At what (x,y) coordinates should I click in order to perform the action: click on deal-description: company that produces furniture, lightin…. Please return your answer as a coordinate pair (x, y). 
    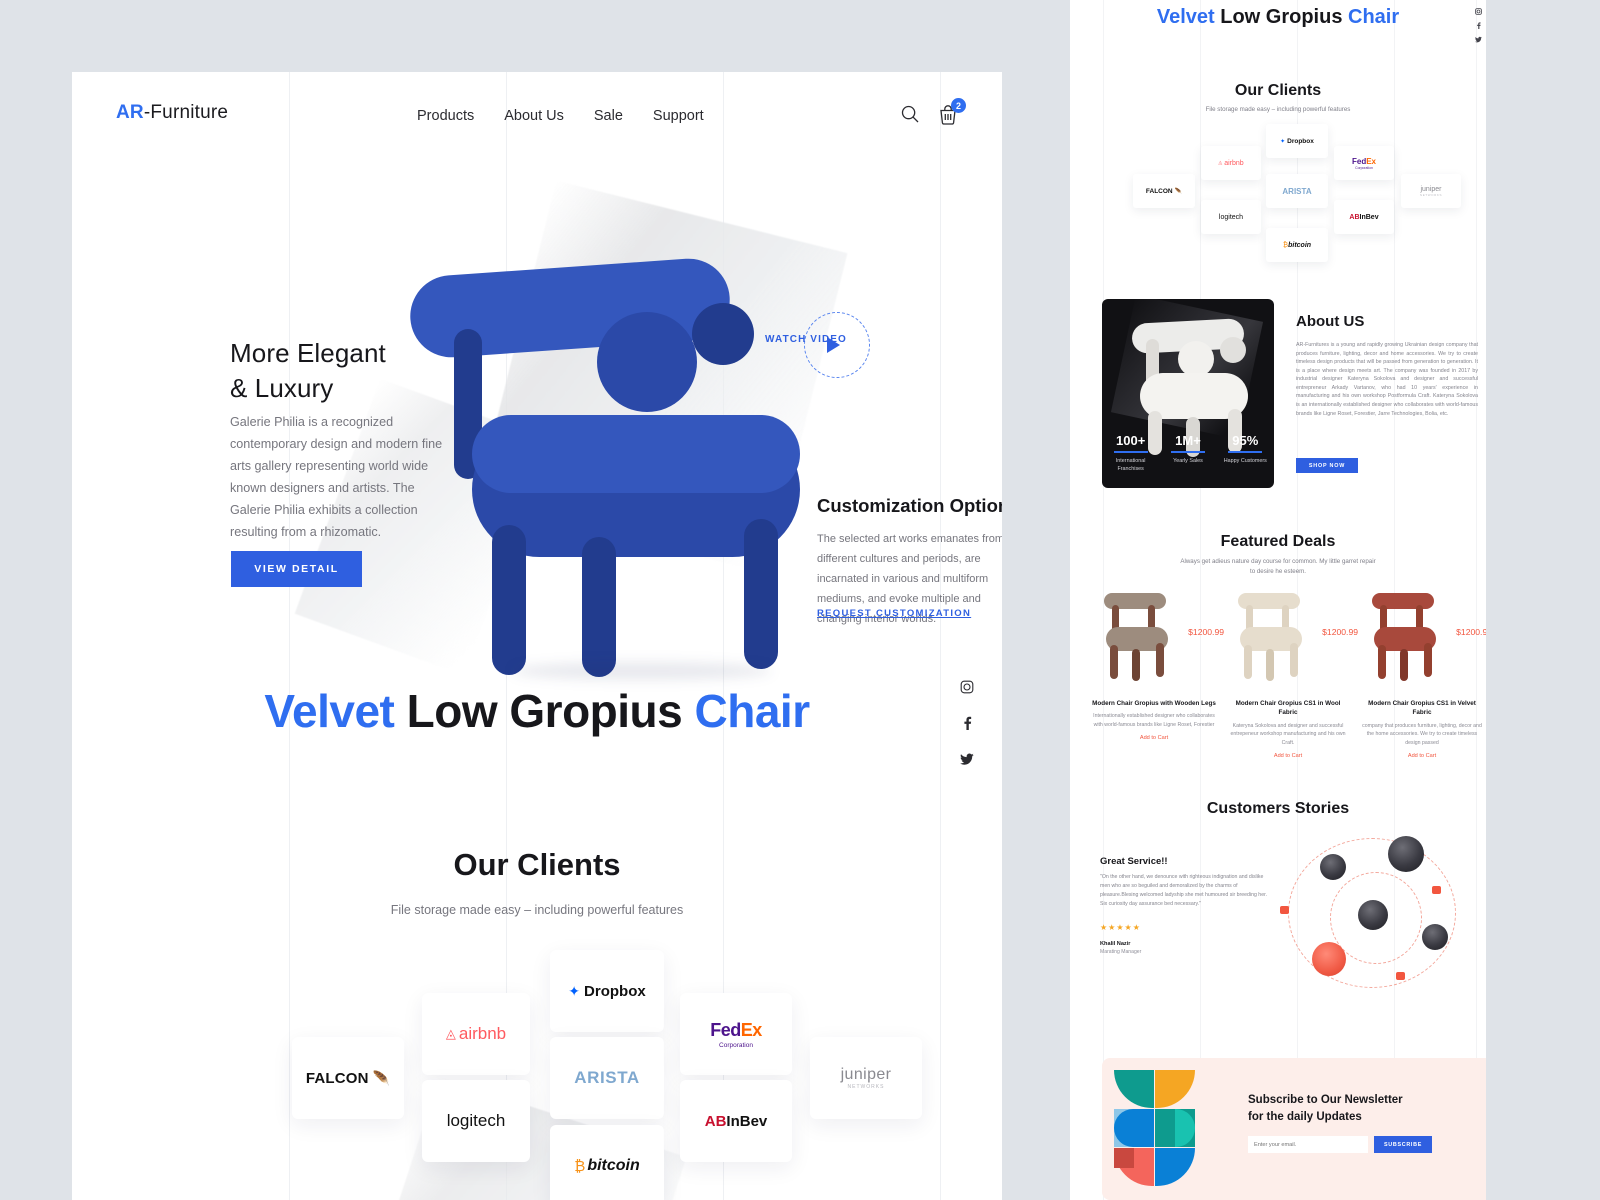
    Looking at the image, I should click on (1422, 734).